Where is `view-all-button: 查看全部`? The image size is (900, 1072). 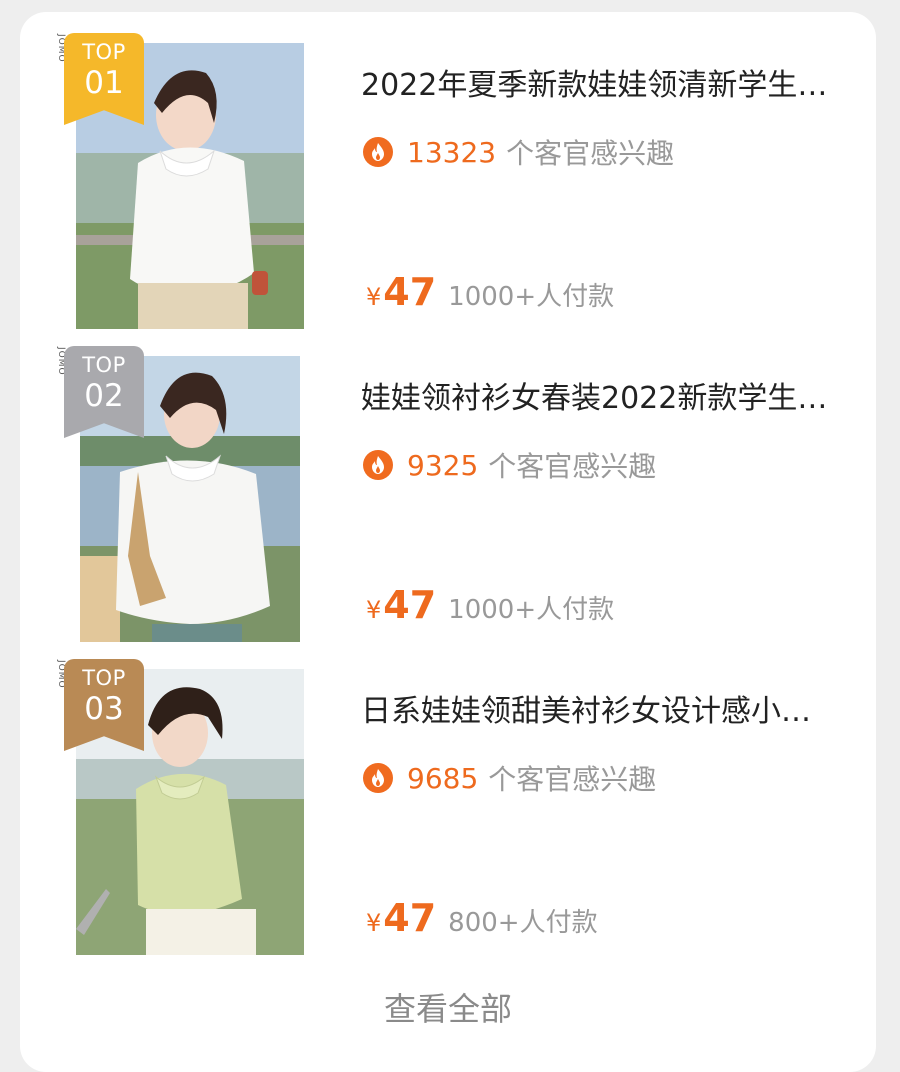 view-all-button: 查看全部 is located at coordinates (448, 1007).